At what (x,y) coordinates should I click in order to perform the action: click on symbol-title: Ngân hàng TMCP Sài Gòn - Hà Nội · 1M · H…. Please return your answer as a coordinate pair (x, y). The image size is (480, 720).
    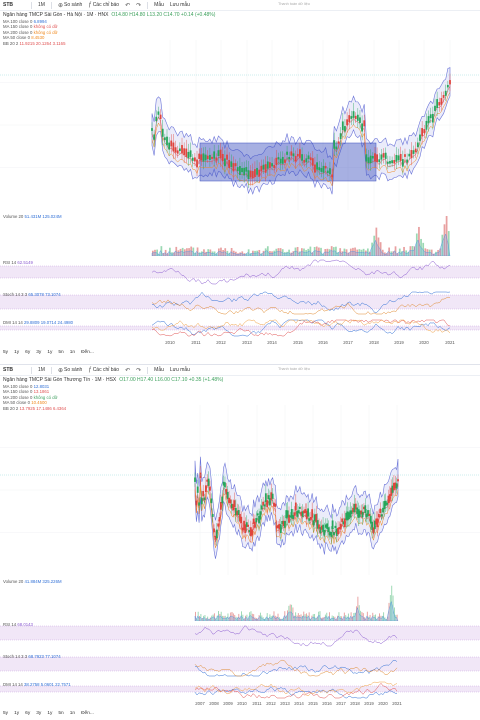
    Looking at the image, I should click on (56, 15).